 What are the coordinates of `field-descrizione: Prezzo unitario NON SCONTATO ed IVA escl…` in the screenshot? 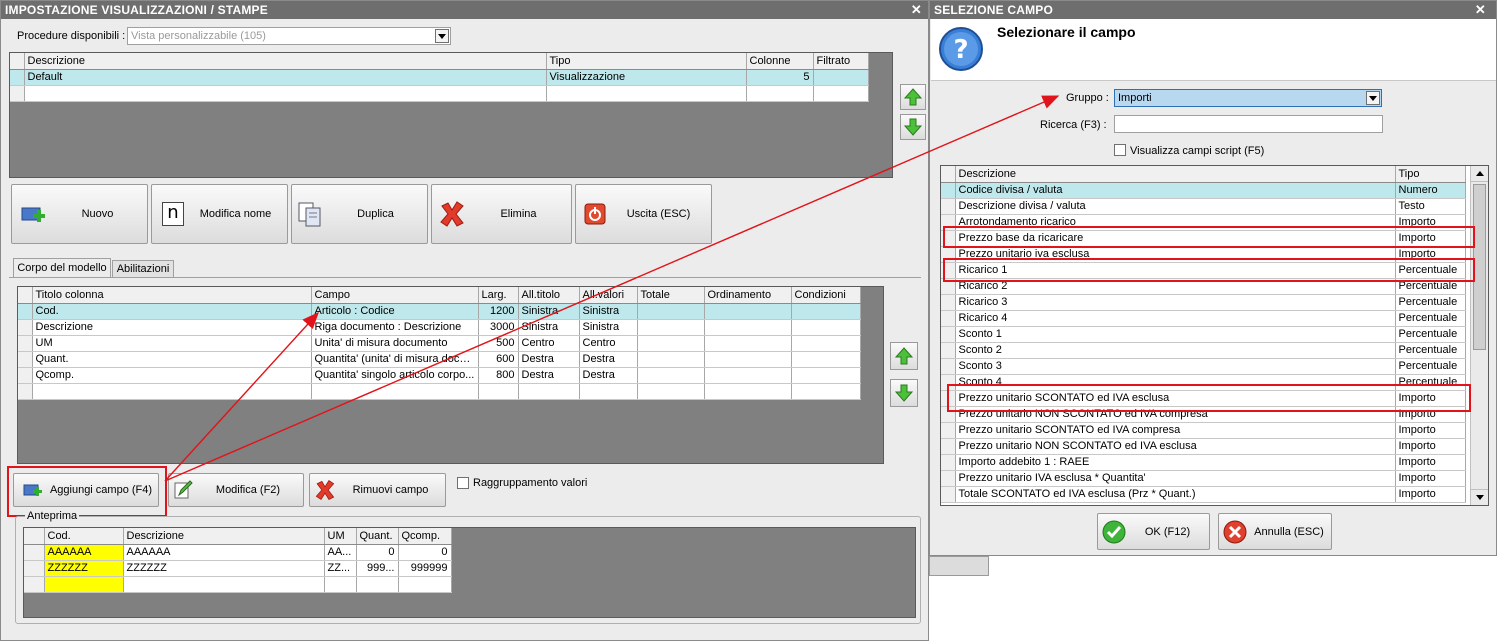 It's located at (1175, 446).